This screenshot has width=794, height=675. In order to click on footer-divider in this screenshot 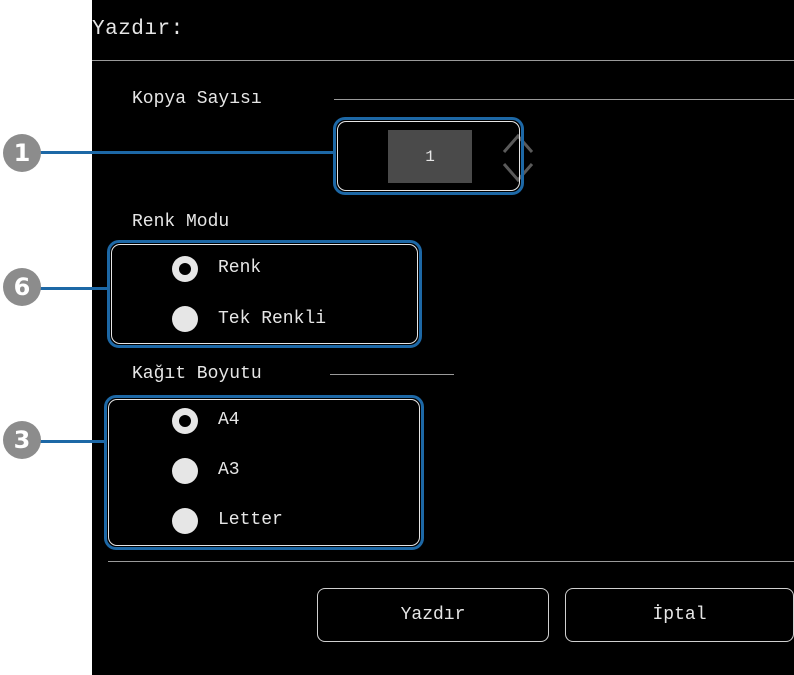, I will do `click(451, 561)`.